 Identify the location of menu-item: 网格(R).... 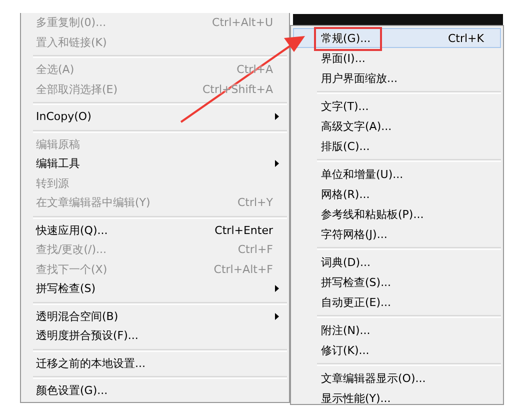
(397, 194).